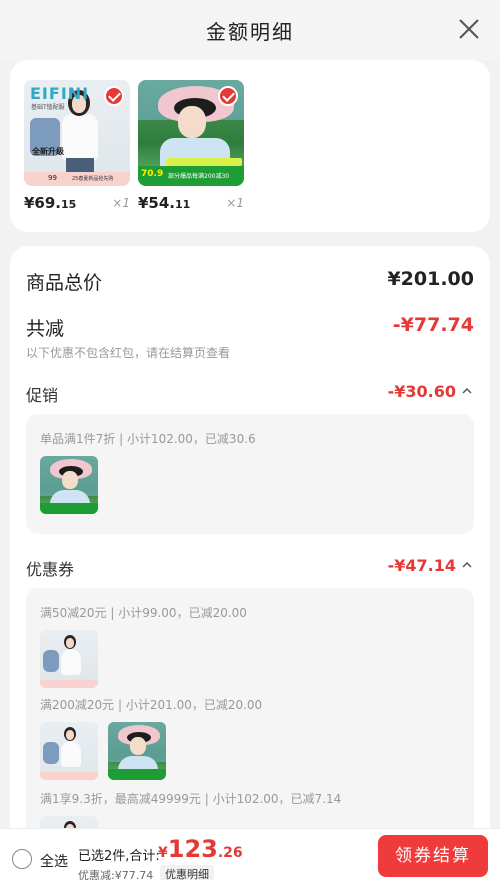 Image resolution: width=500 pixels, height=880 pixels. I want to click on total-amount: ¥123.26, so click(200, 849).